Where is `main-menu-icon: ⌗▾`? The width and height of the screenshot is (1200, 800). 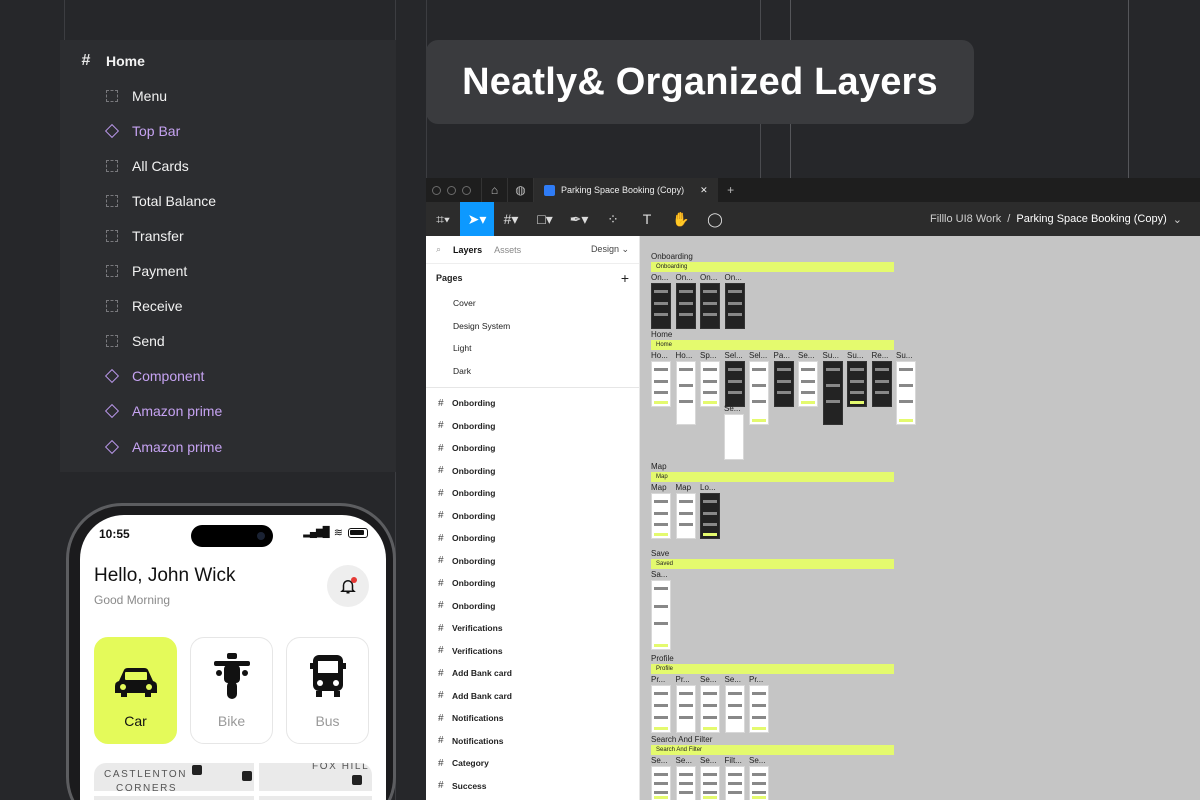 main-menu-icon: ⌗▾ is located at coordinates (443, 219).